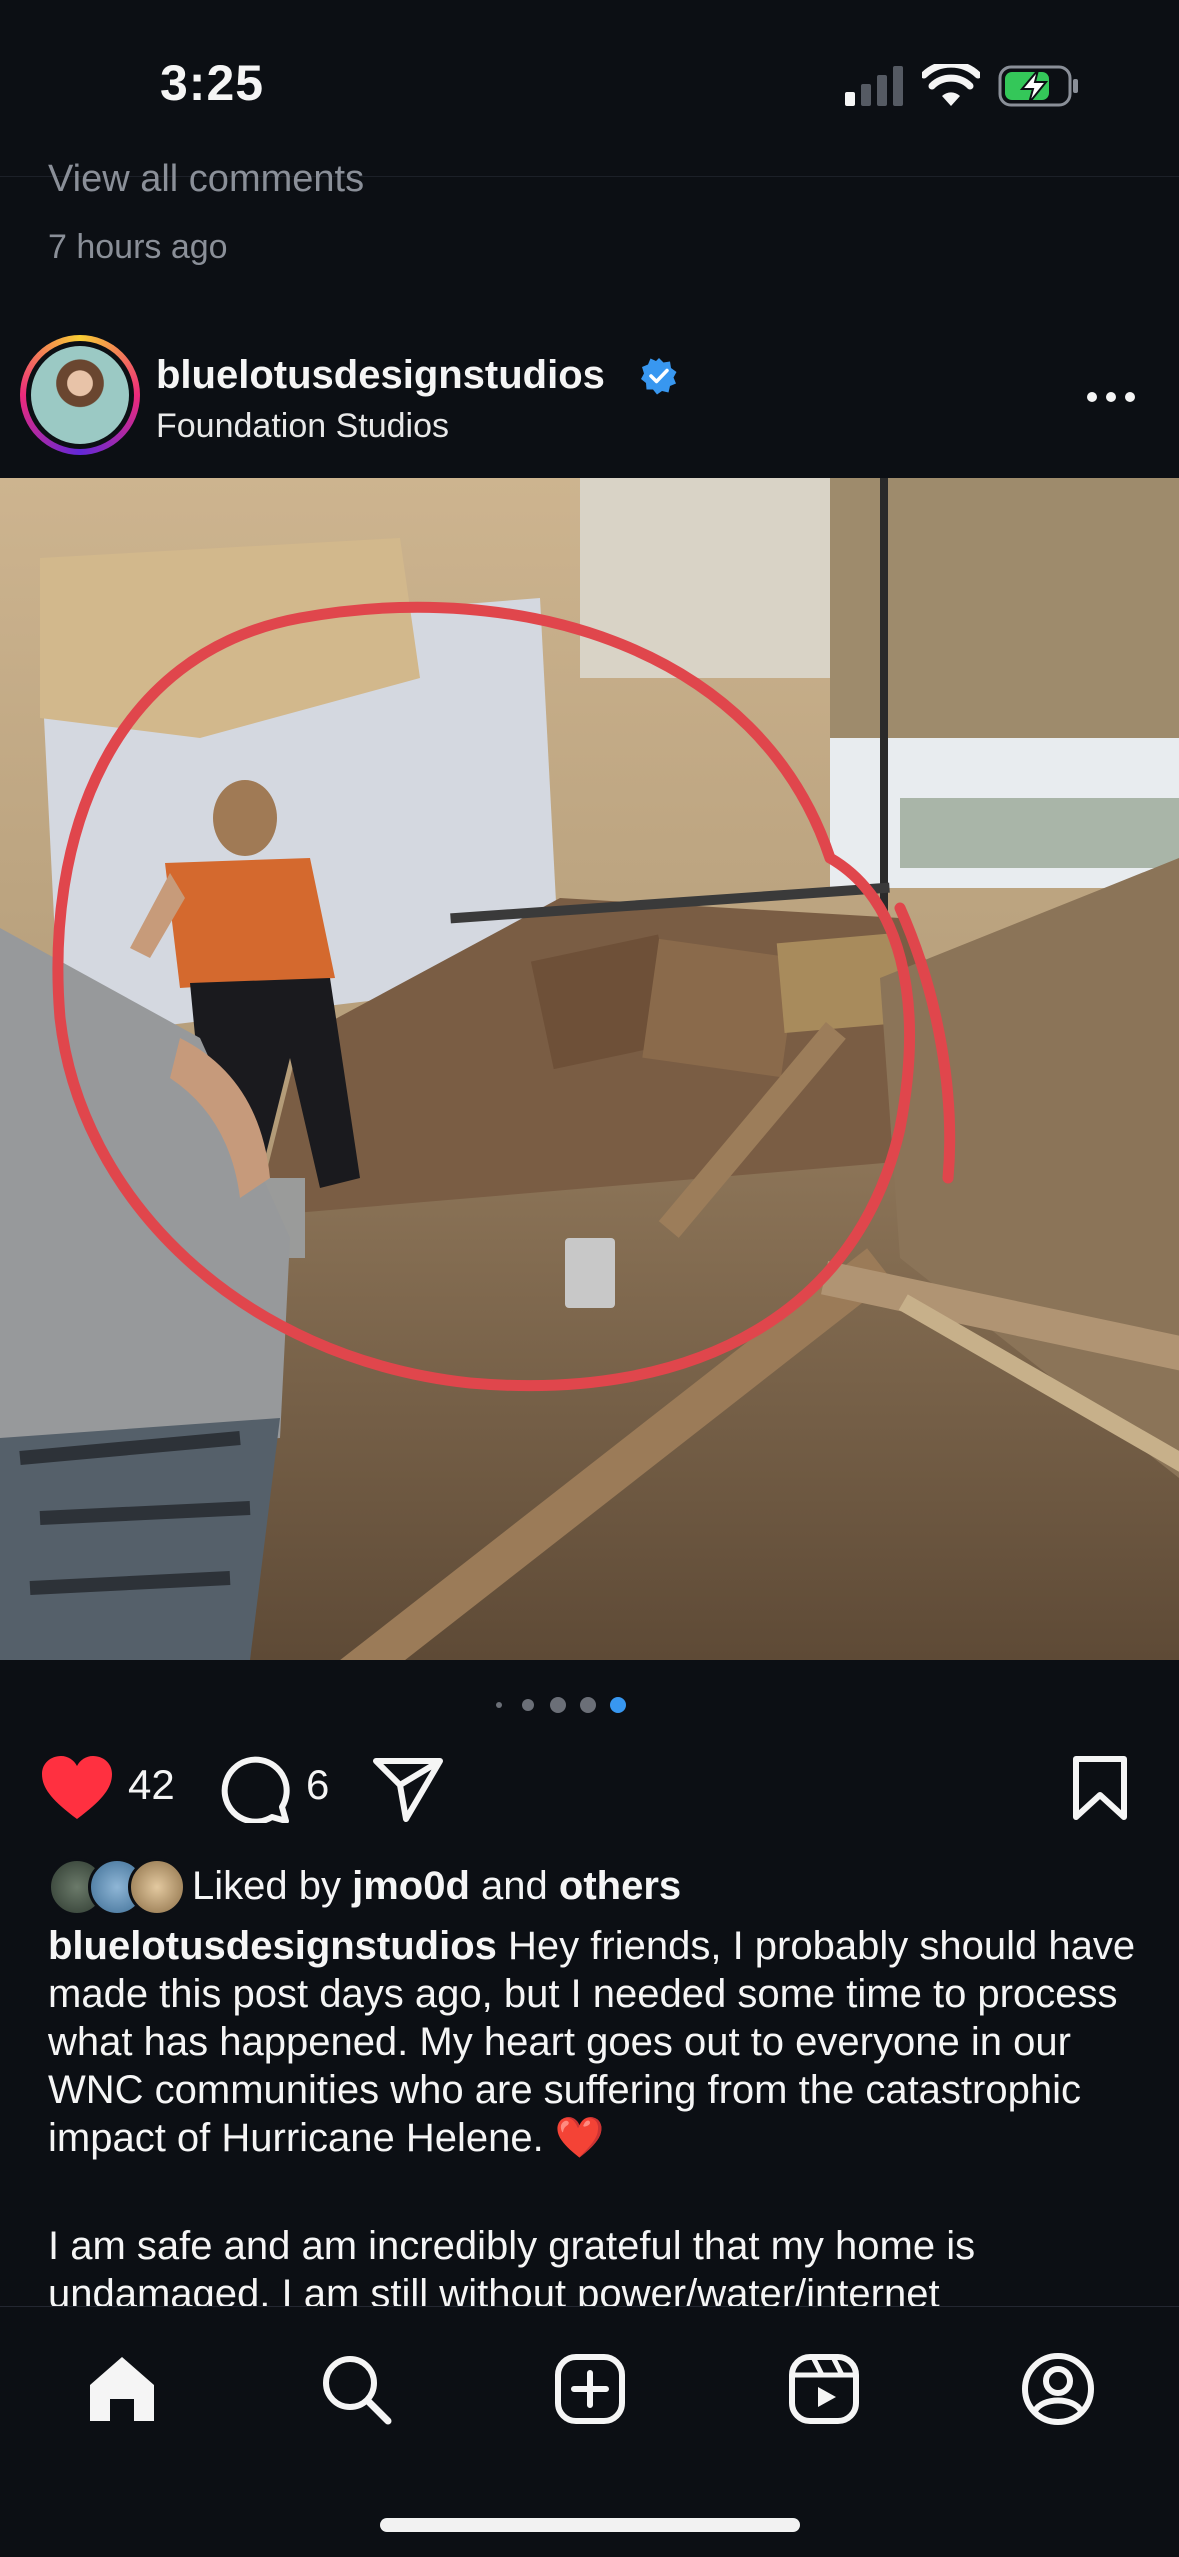 This screenshot has width=1179, height=2557. Describe the element at coordinates (157, 1887) in the screenshot. I see `liker-avatar` at that location.